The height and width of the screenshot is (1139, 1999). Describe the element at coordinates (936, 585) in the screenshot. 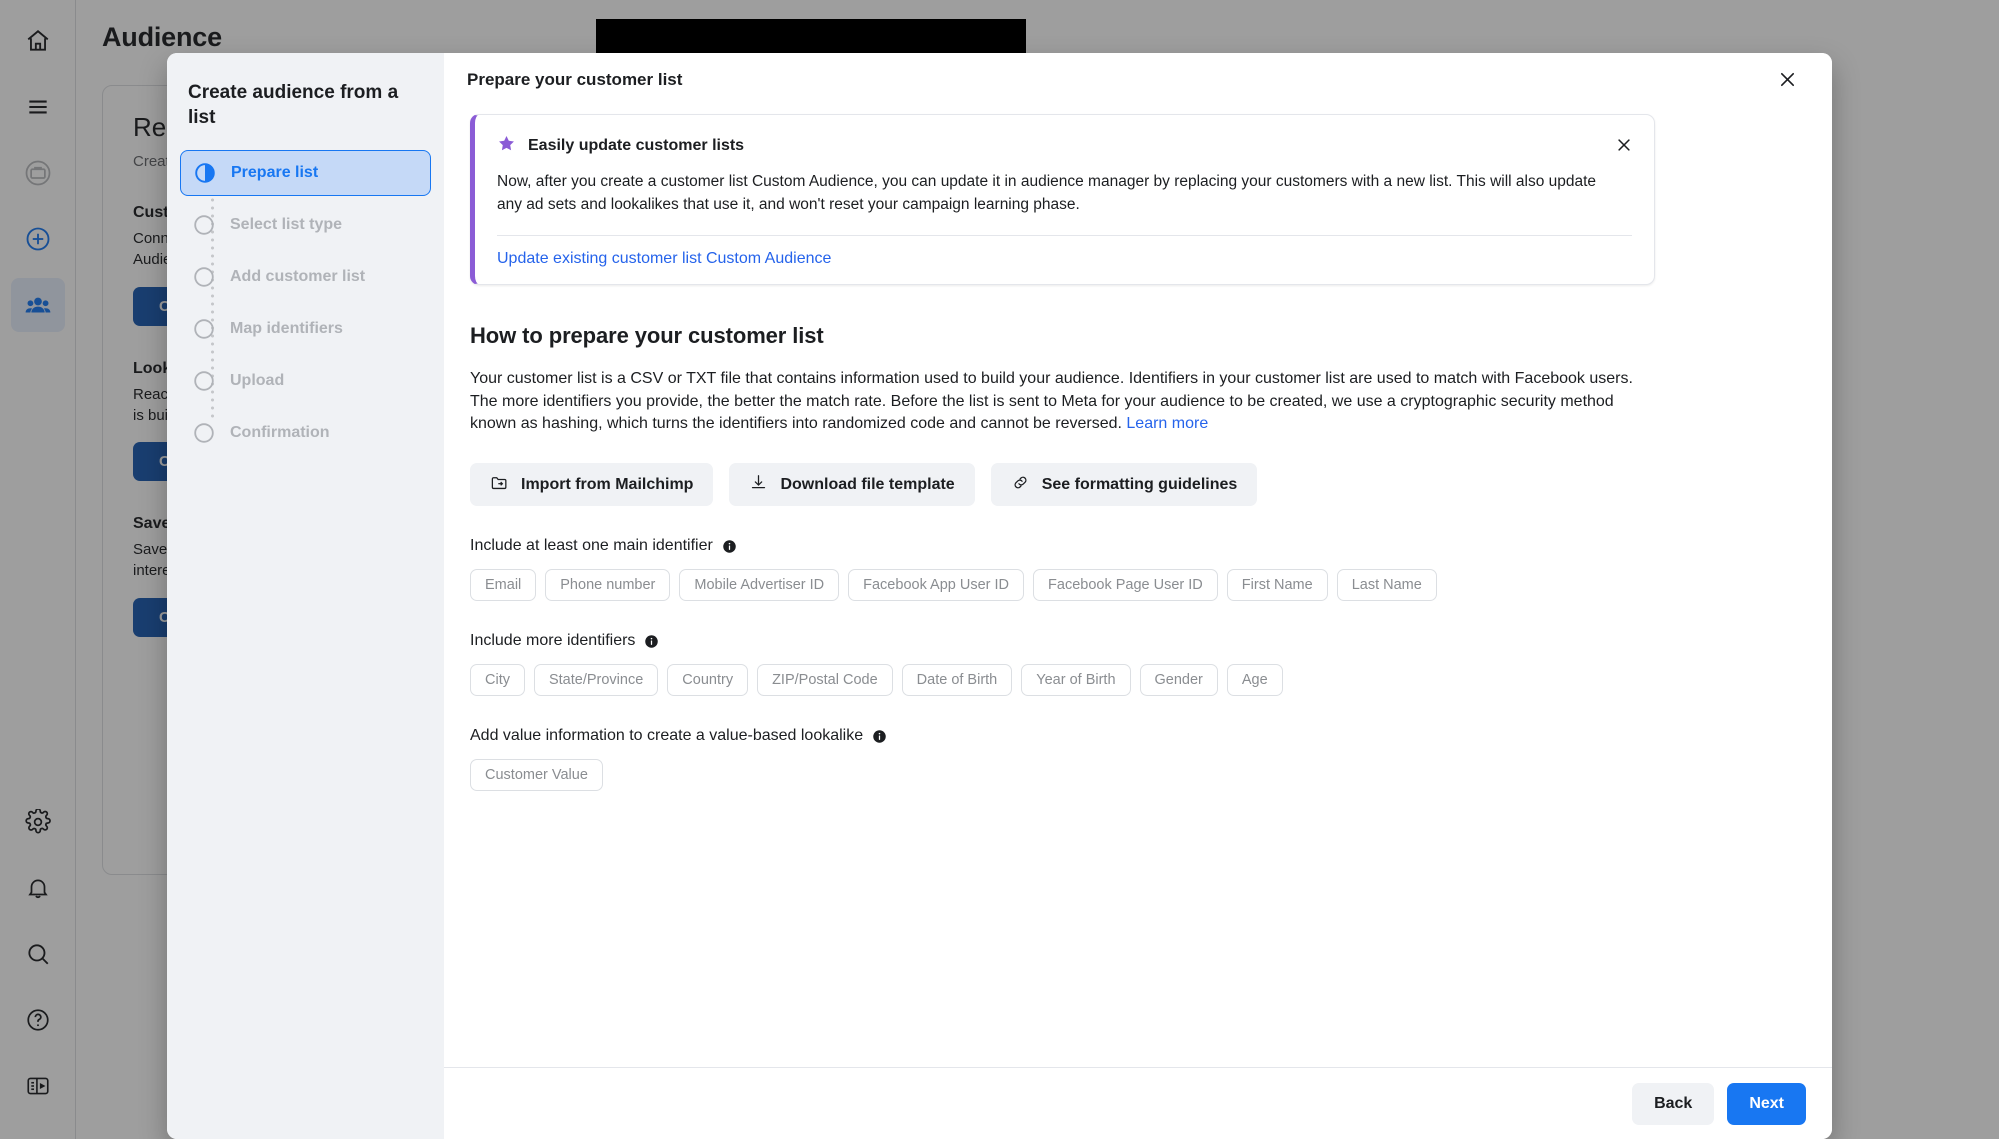

I see `identifier-chip: Facebook App User ID` at that location.